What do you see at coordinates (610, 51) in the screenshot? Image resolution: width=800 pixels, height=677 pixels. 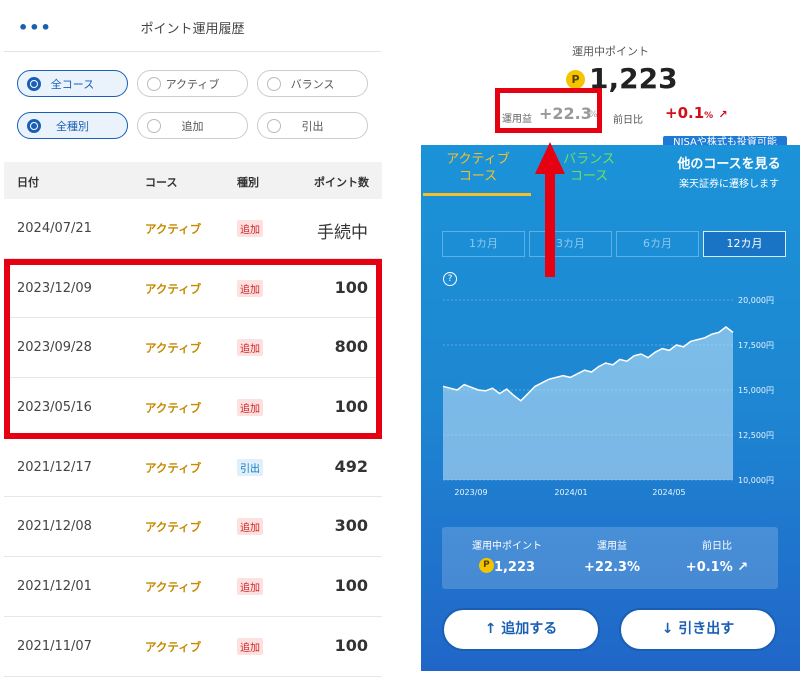 I see `current-points-label: 運用中ポイント` at bounding box center [610, 51].